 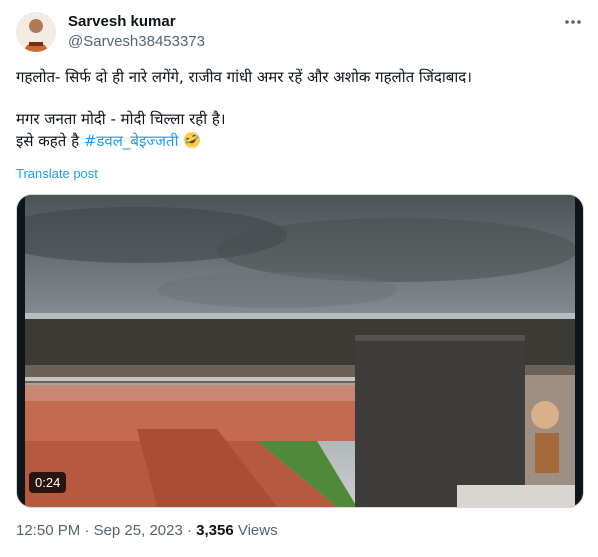 What do you see at coordinates (48, 530) in the screenshot?
I see `post-time: 12:50 PM` at bounding box center [48, 530].